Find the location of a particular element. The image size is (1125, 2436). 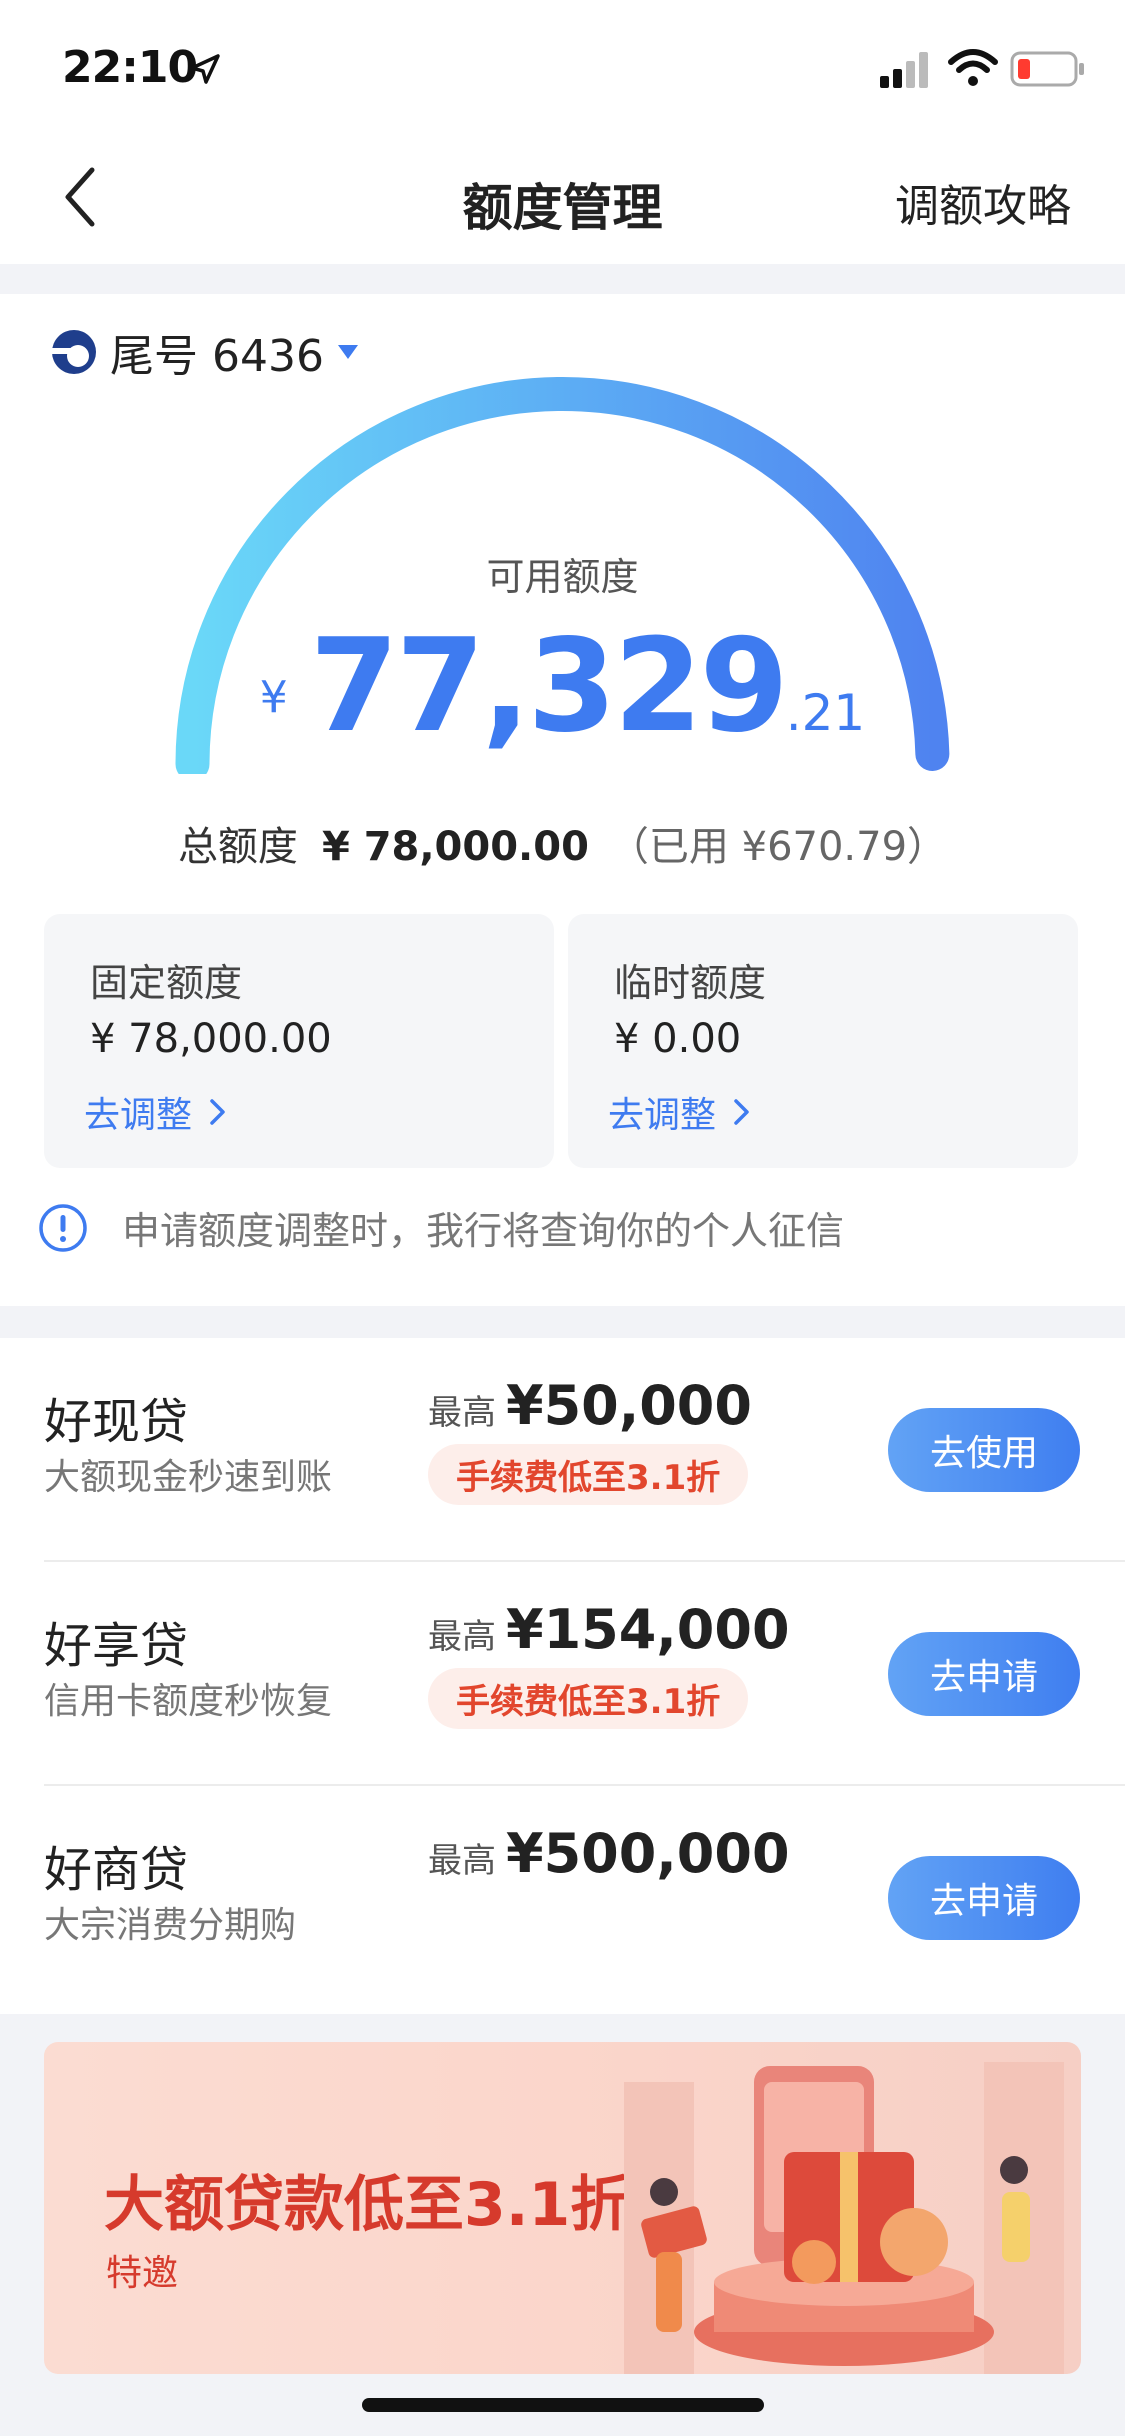

fixed-limit-value: ¥ 78,000.00 is located at coordinates (211, 1039).